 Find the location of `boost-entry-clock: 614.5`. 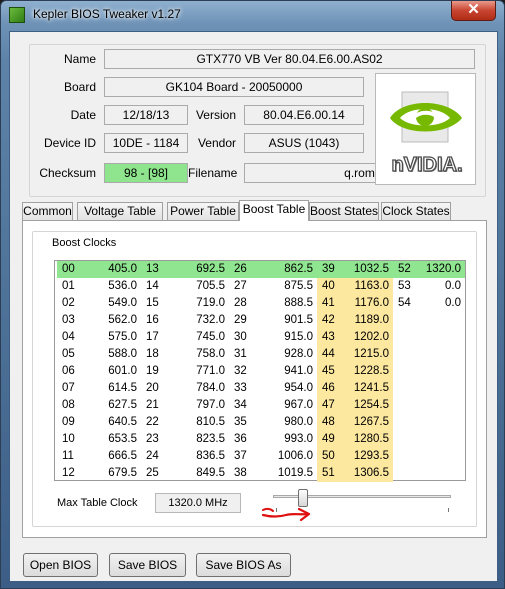

boost-entry-clock: 614.5 is located at coordinates (118, 388).